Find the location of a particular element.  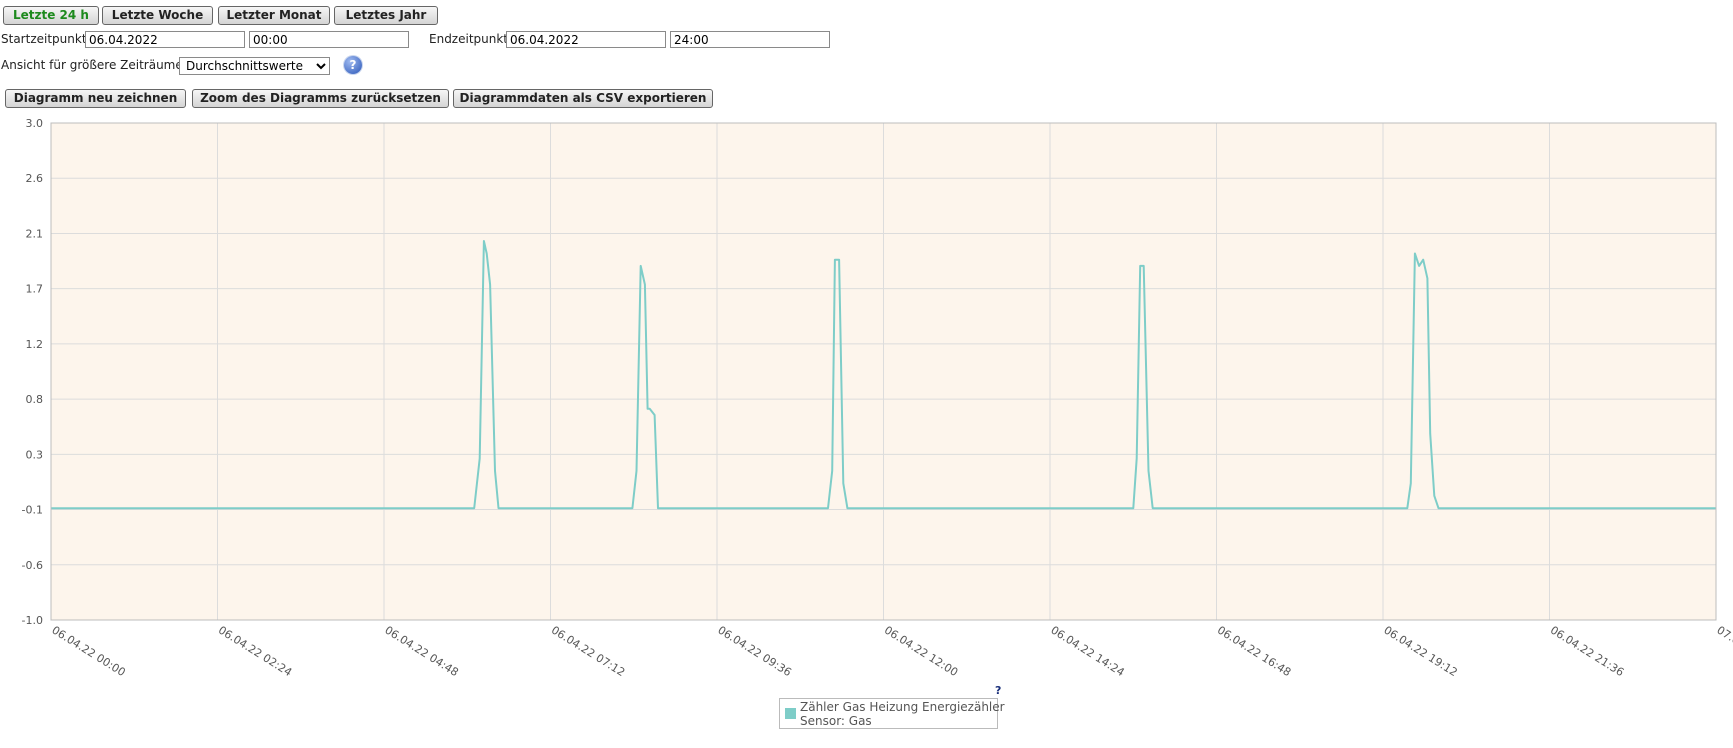

x-tick-label: 06.04.22 21:36 is located at coordinates (1587, 652).